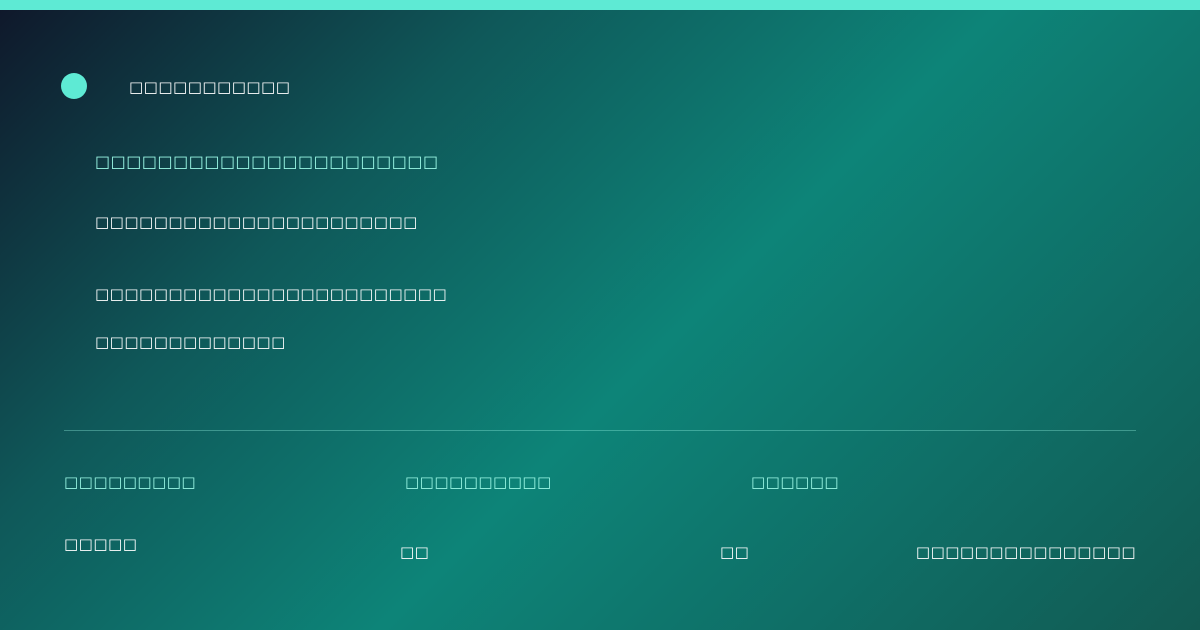 The width and height of the screenshot is (1200, 630). Describe the element at coordinates (267, 161) in the screenshot. I see `hero-eyebrow: □□□□□□□□□□□□□□□□□□□□□□` at that location.